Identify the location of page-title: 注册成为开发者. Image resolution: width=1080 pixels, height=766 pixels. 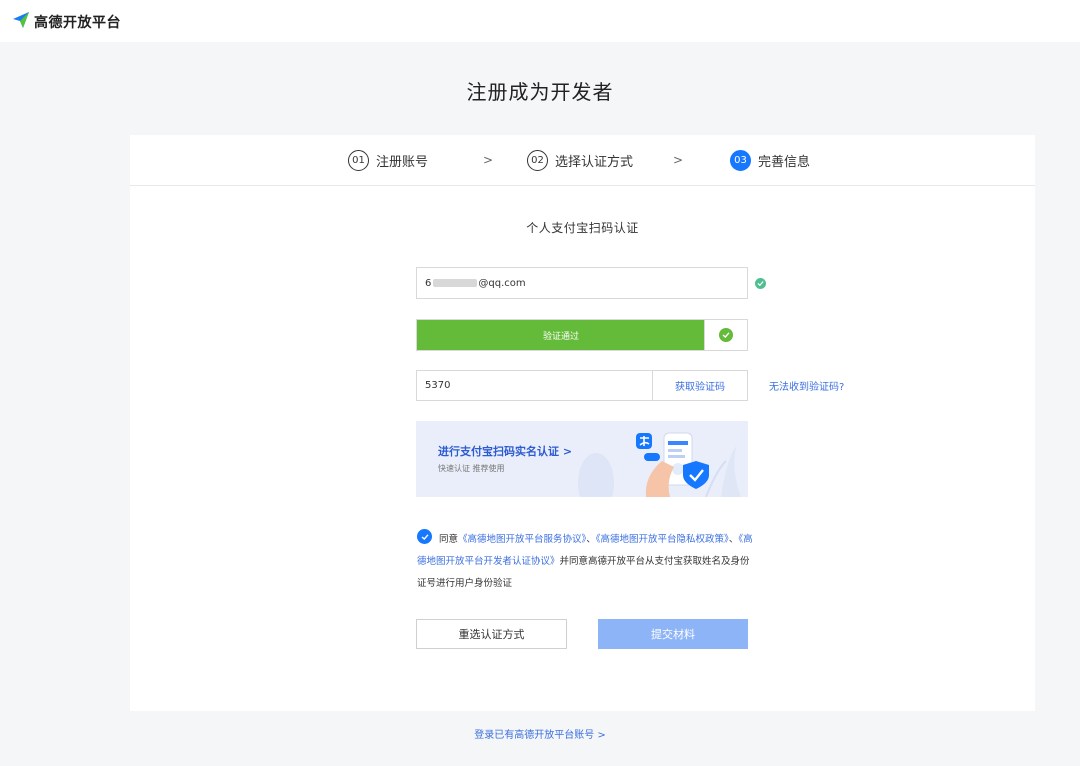
(540, 92).